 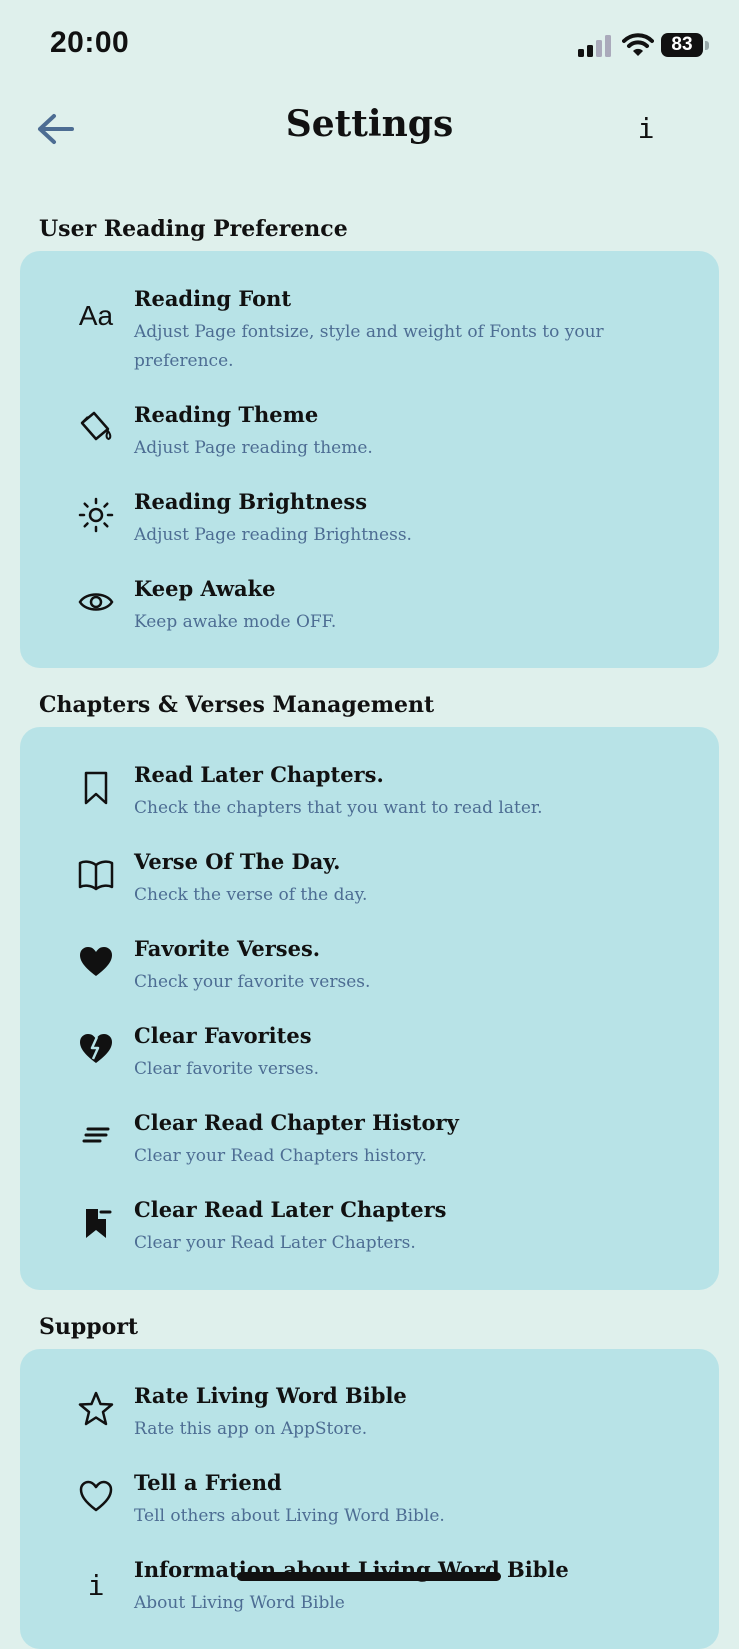 I want to click on section-title-chapters-verses: Chapters & Verses Management, so click(x=237, y=705).